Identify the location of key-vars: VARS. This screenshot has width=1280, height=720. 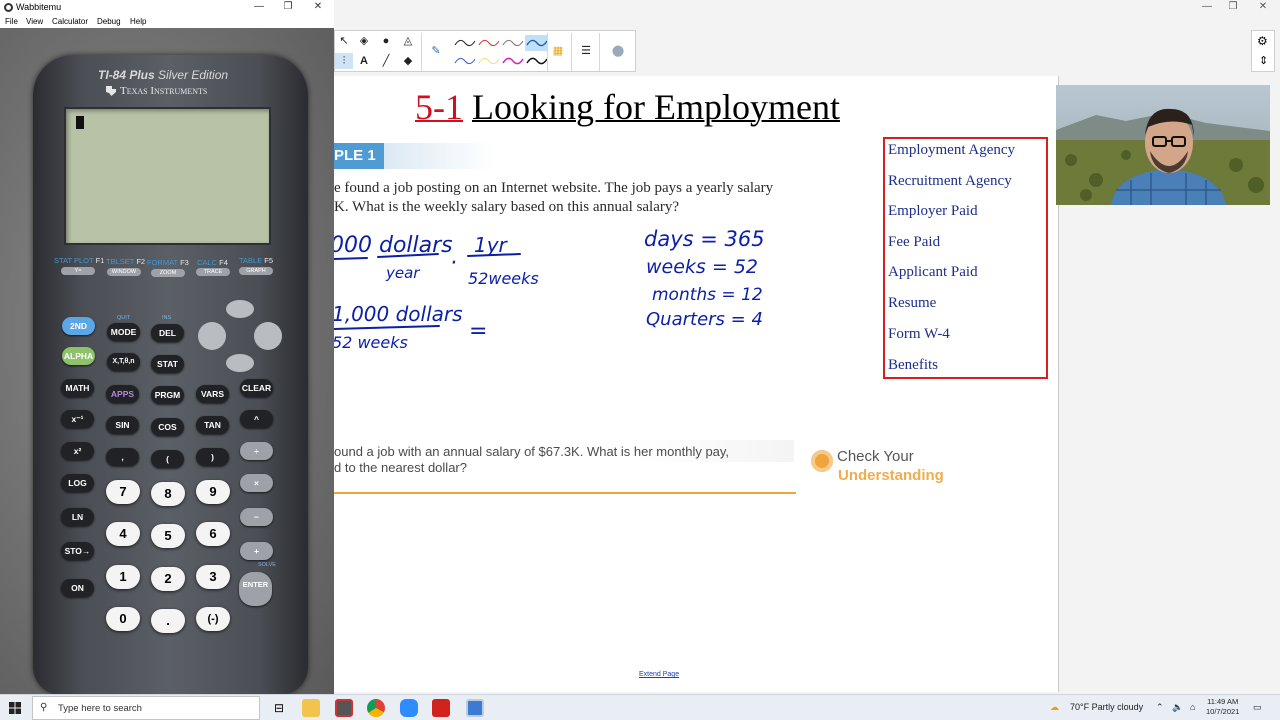
(212, 394).